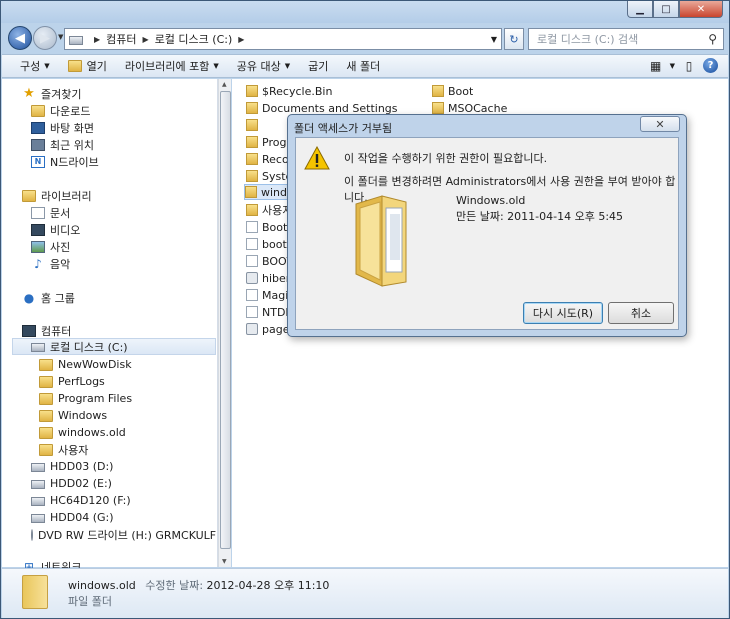 This screenshot has width=730, height=619. I want to click on burn-label: 굽기, so click(318, 66).